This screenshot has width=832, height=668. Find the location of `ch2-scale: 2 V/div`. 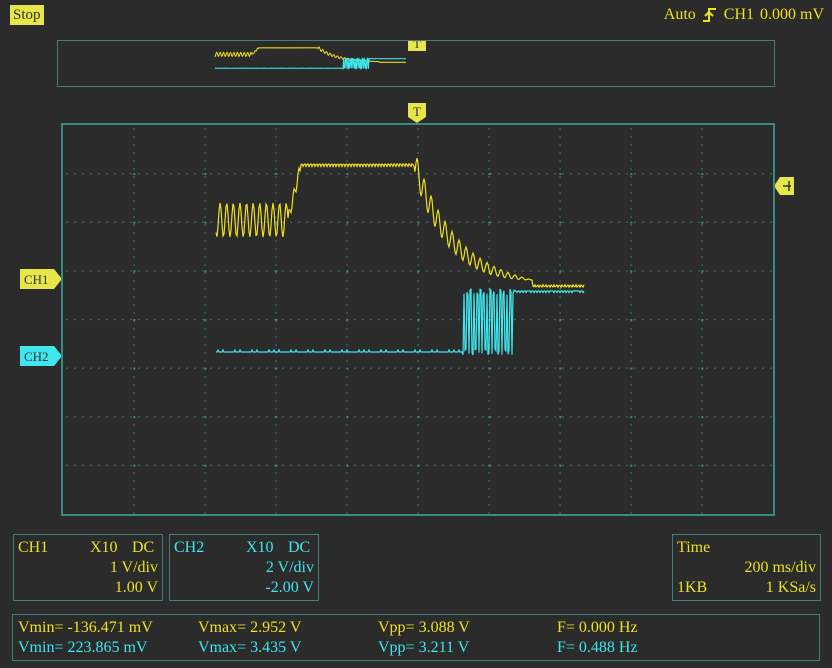

ch2-scale: 2 V/div is located at coordinates (289, 567).